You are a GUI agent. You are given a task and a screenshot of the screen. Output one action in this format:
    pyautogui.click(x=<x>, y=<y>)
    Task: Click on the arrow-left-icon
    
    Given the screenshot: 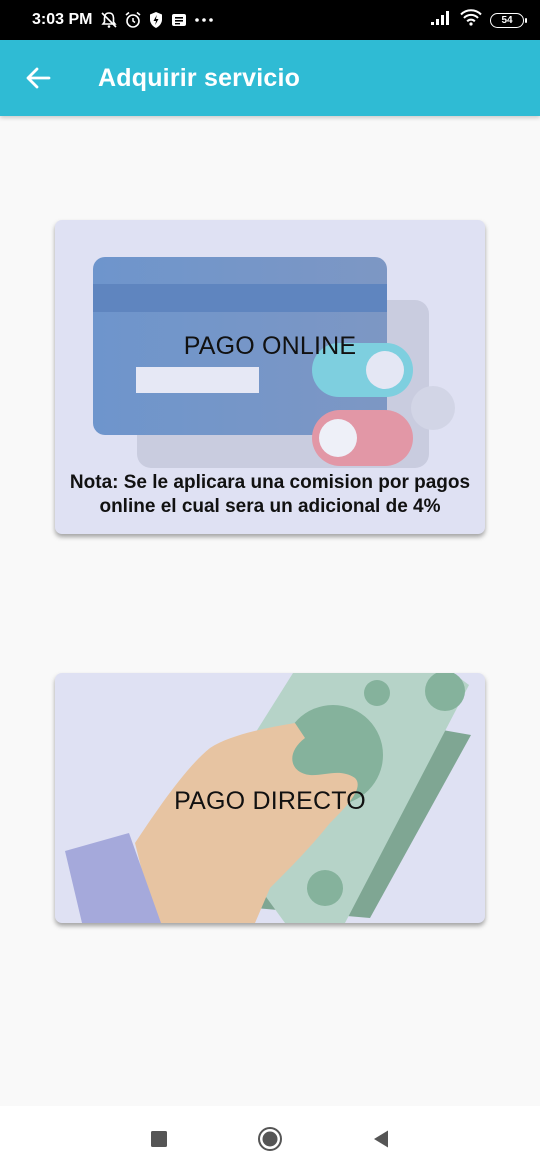 What is the action you would take?
    pyautogui.click(x=38, y=78)
    